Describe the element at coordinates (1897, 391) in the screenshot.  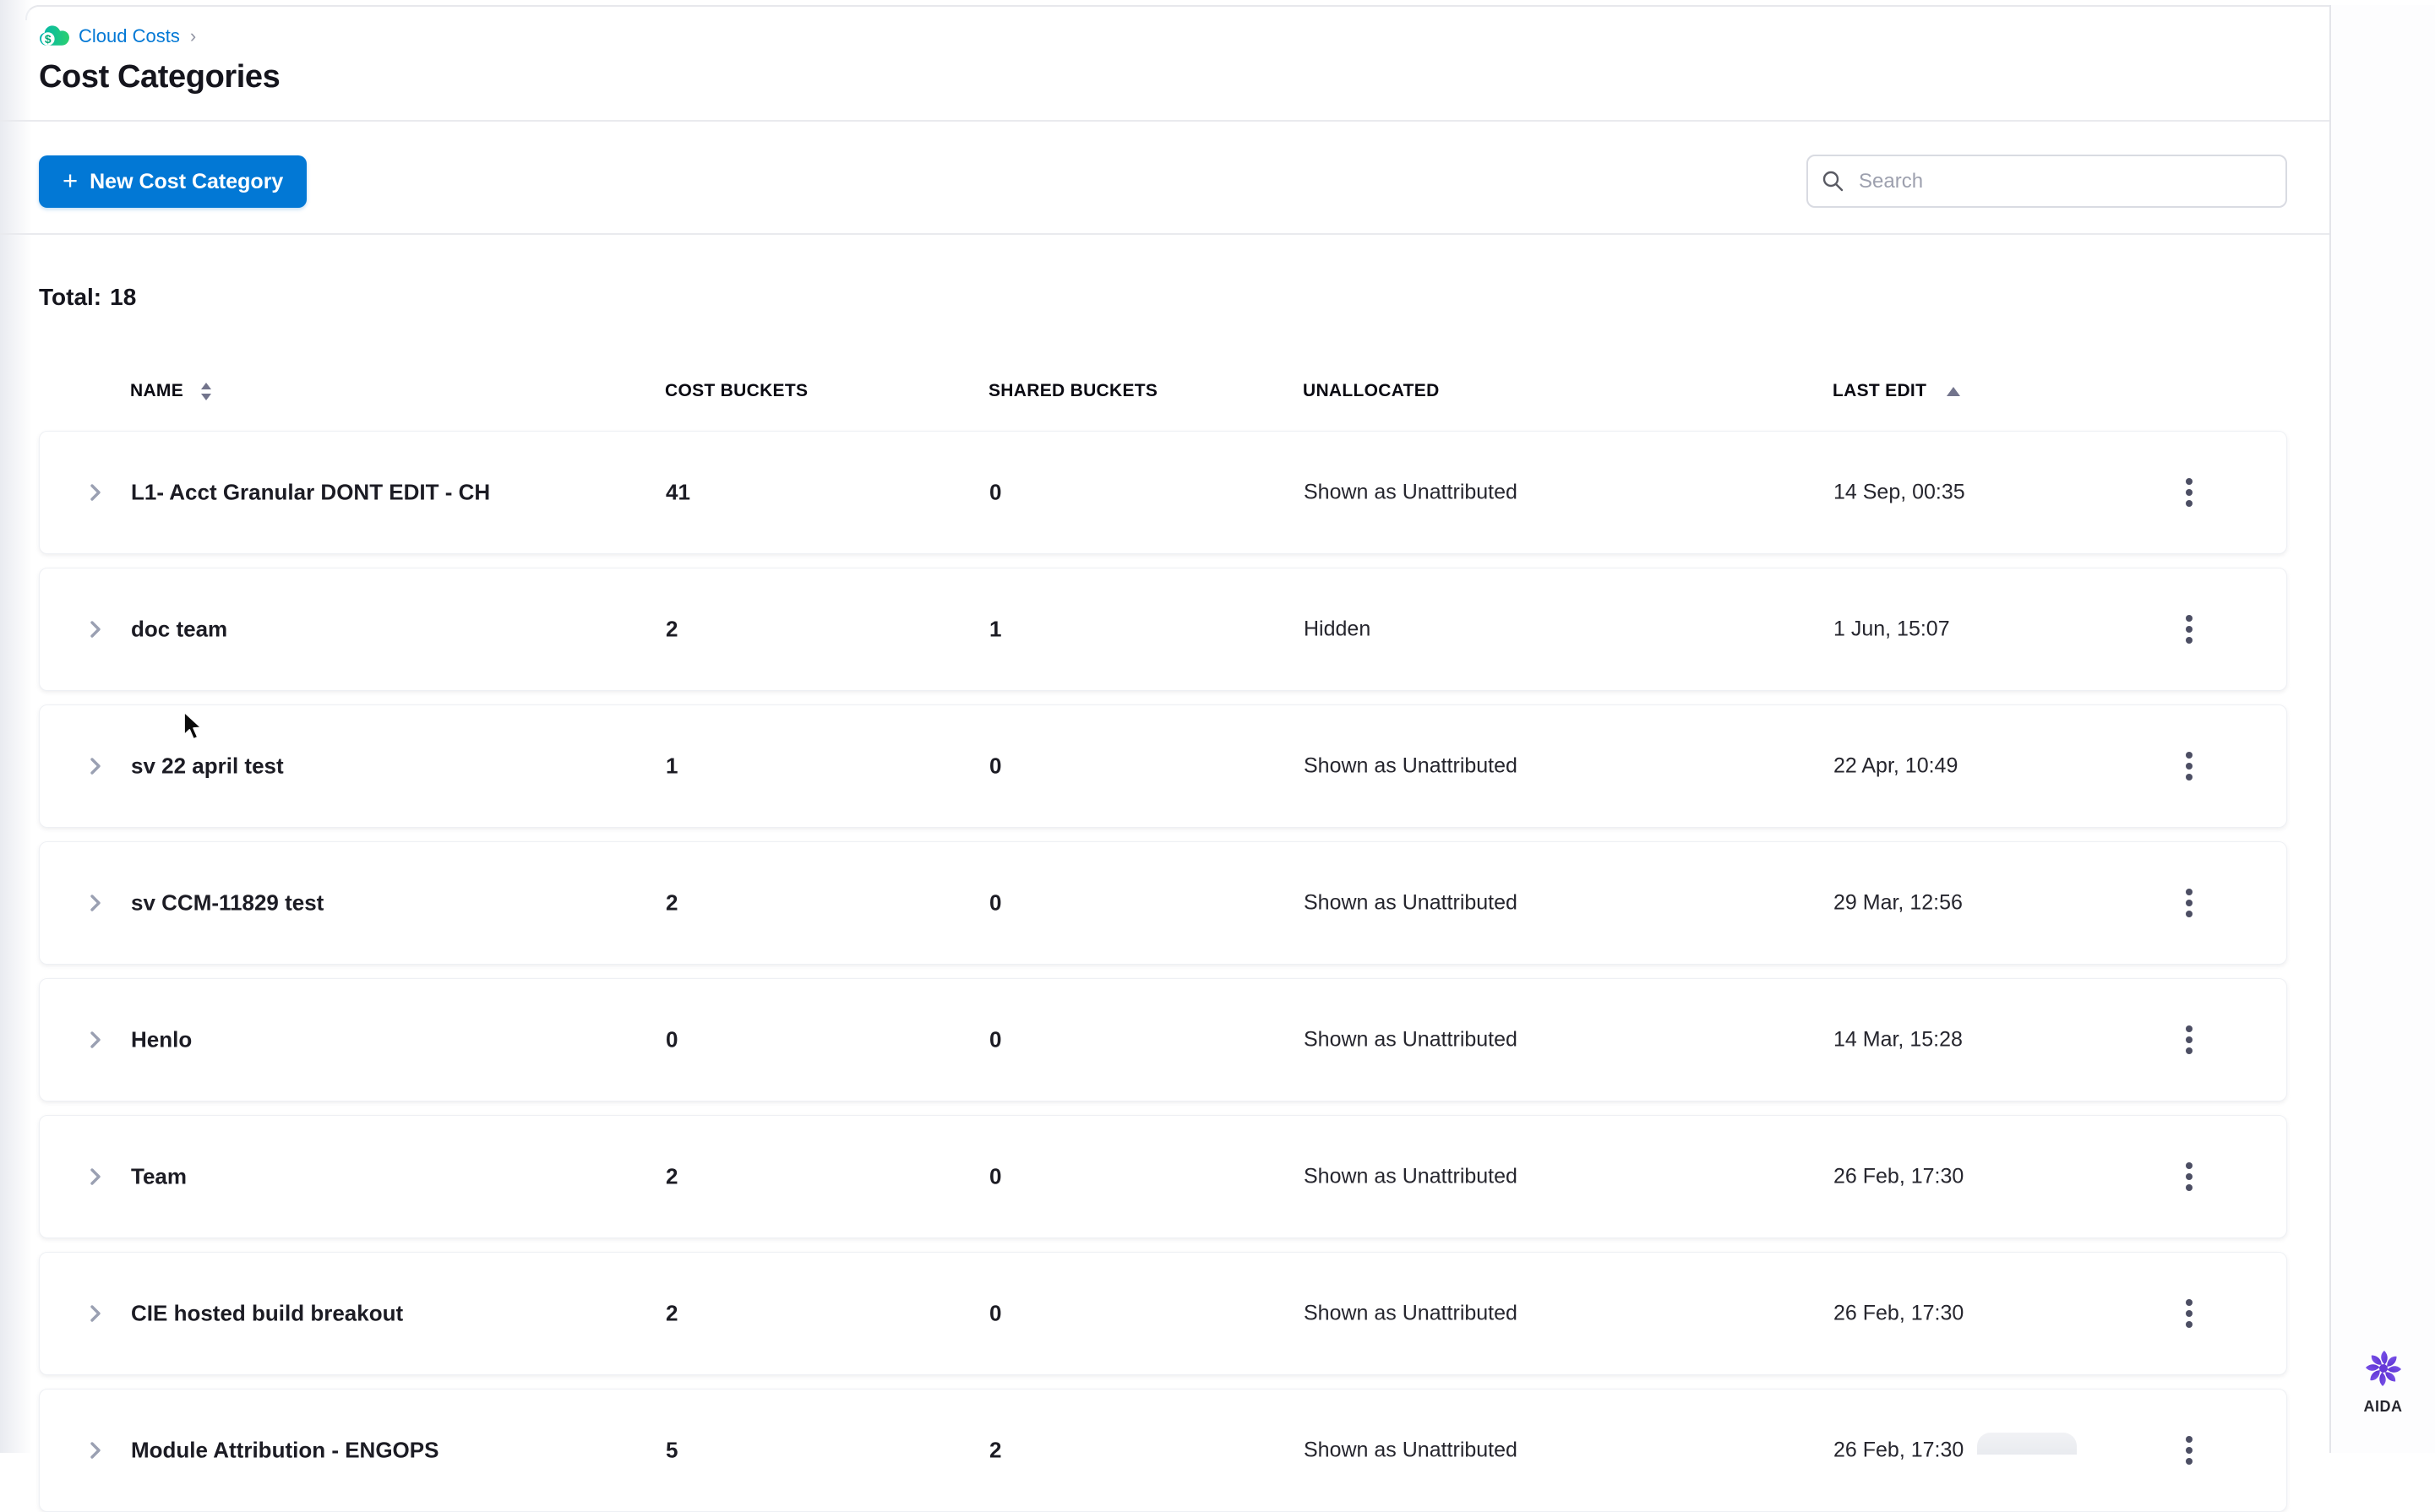
I see `column-header-last-edit: LAST EDIT` at that location.